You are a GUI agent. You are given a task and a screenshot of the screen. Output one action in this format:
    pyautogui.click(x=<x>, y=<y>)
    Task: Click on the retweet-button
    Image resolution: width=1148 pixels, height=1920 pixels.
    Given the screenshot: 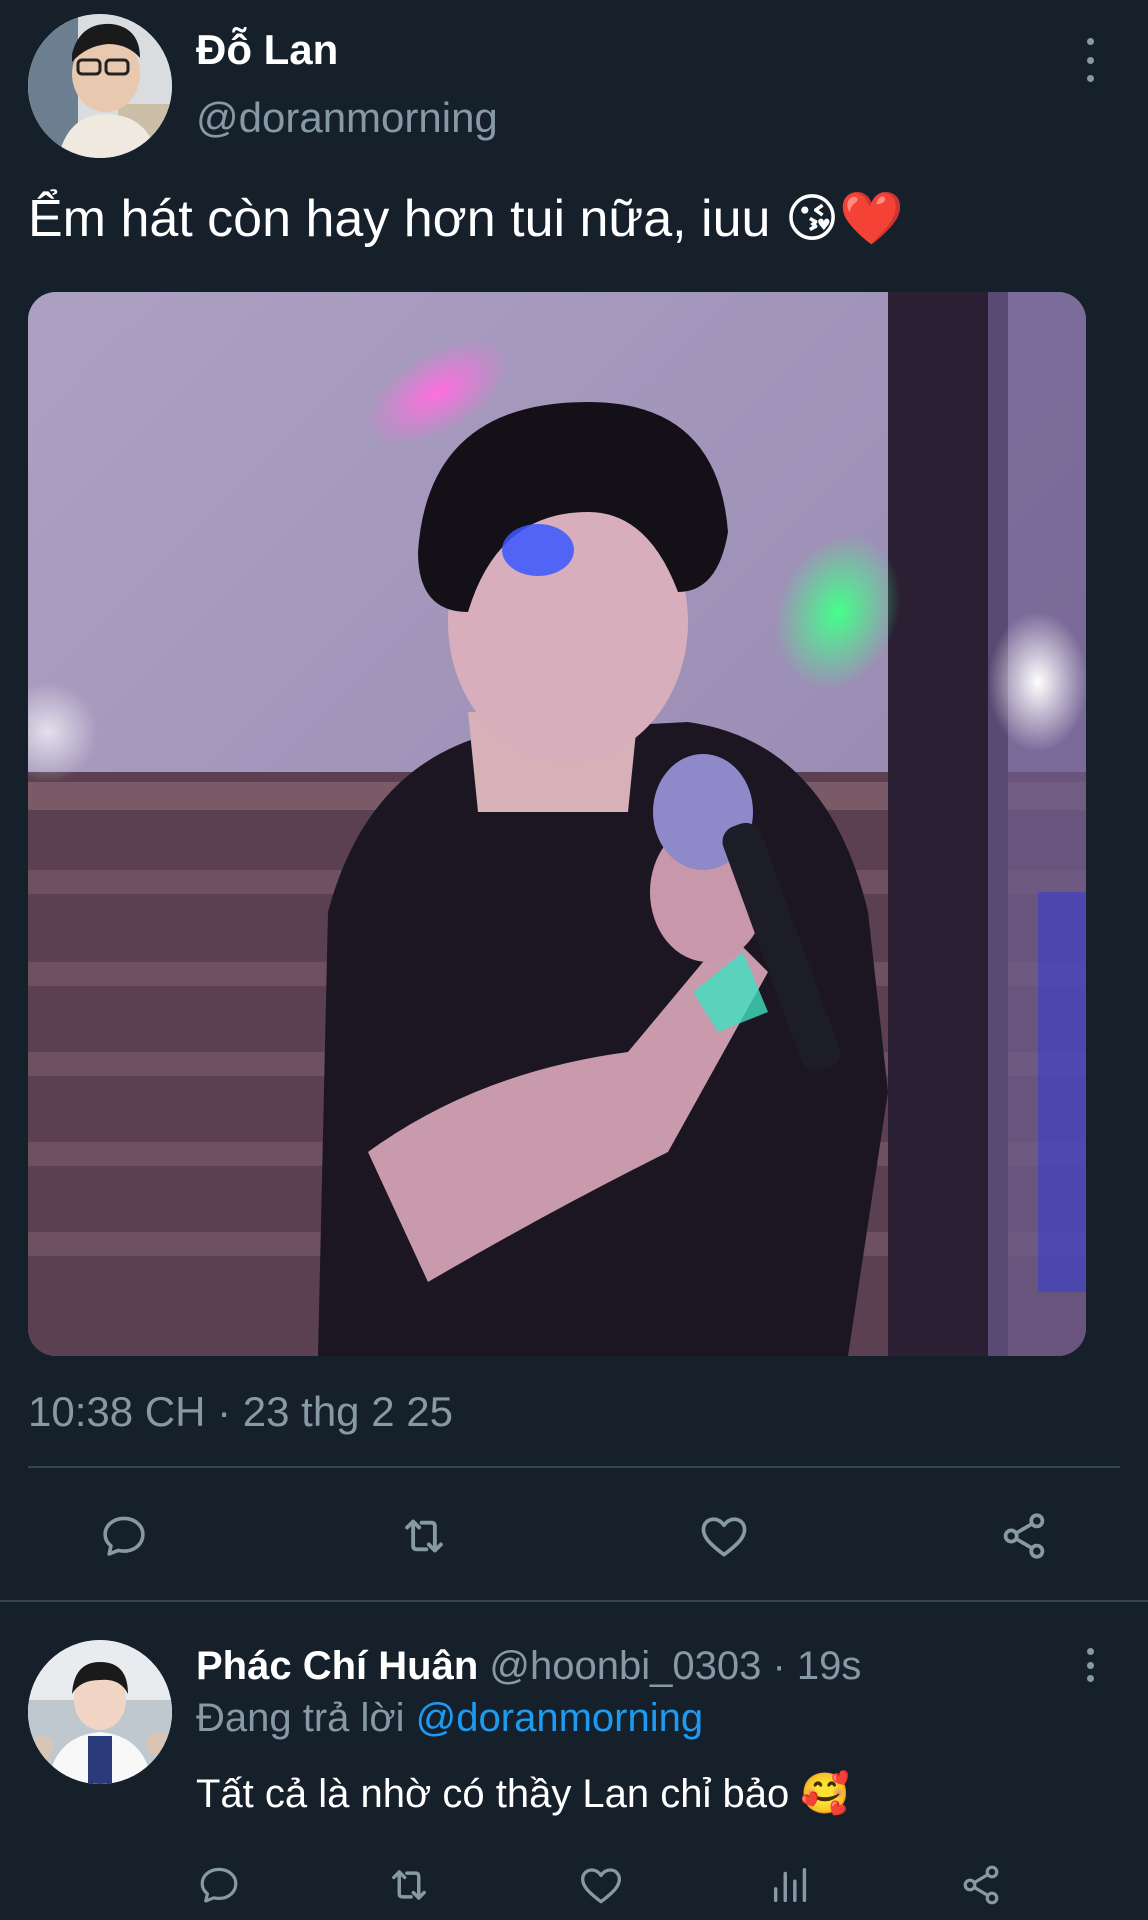 What is the action you would take?
    pyautogui.click(x=424, y=1536)
    